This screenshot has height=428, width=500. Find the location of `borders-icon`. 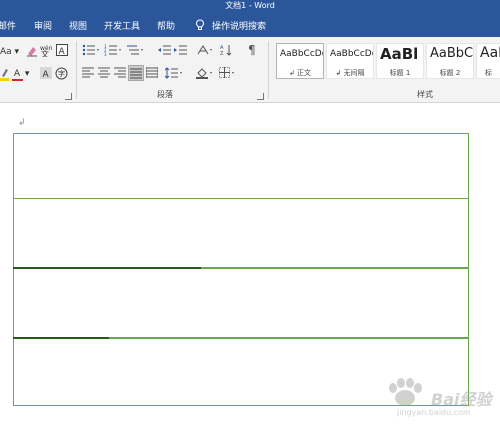

borders-icon is located at coordinates (228, 74).